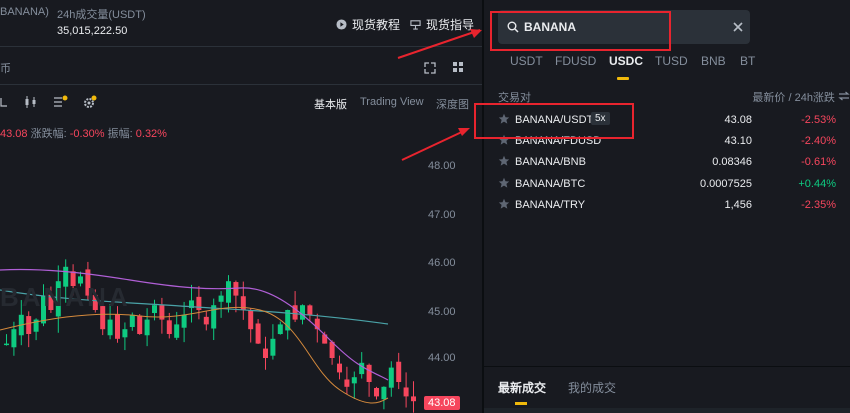 The height and width of the screenshot is (413, 850). I want to click on gear-icon, so click(90, 102).